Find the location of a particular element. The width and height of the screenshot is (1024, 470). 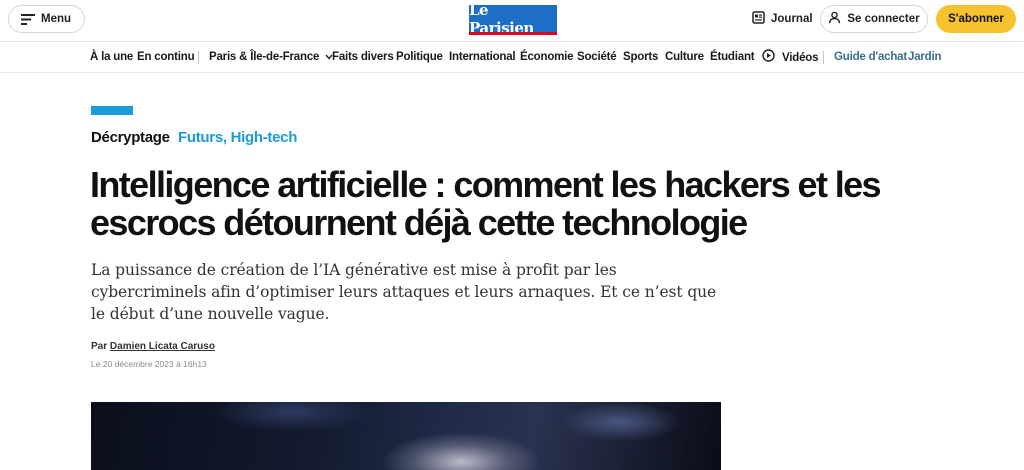

menu-label: Menu is located at coordinates (56, 19).